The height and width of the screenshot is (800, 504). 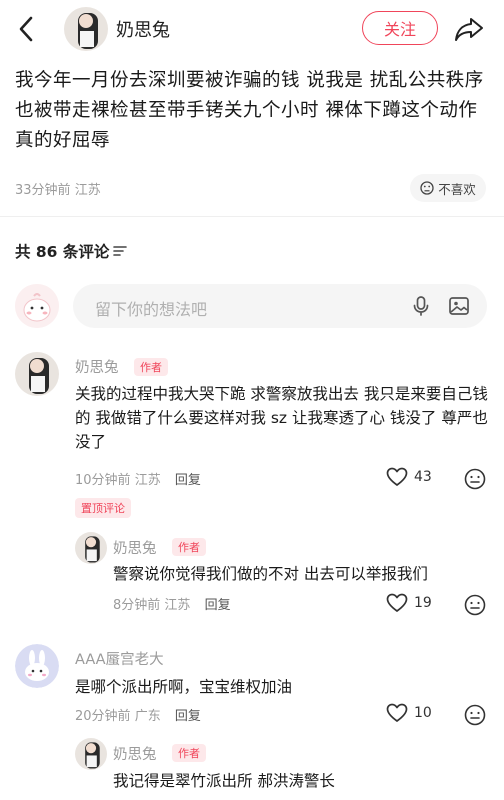 What do you see at coordinates (280, 306) in the screenshot?
I see `comment-input: 留下你的想法吧` at bounding box center [280, 306].